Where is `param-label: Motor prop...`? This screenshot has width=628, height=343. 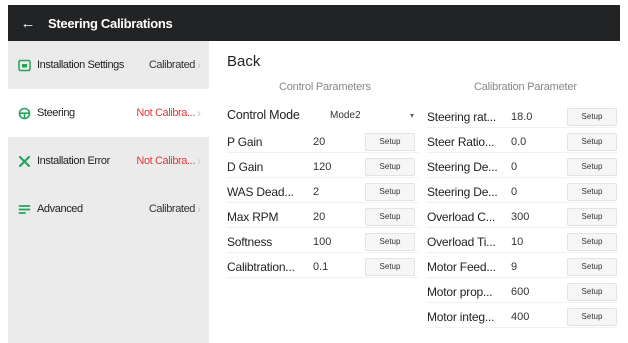 param-label: Motor prop... is located at coordinates (460, 291).